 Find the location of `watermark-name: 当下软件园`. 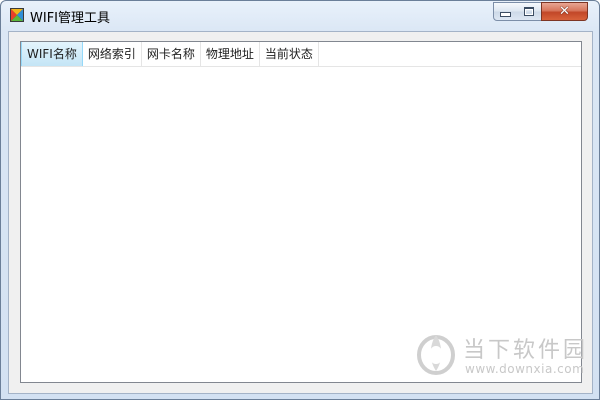

watermark-name: 当下软件园 is located at coordinates (526, 350).